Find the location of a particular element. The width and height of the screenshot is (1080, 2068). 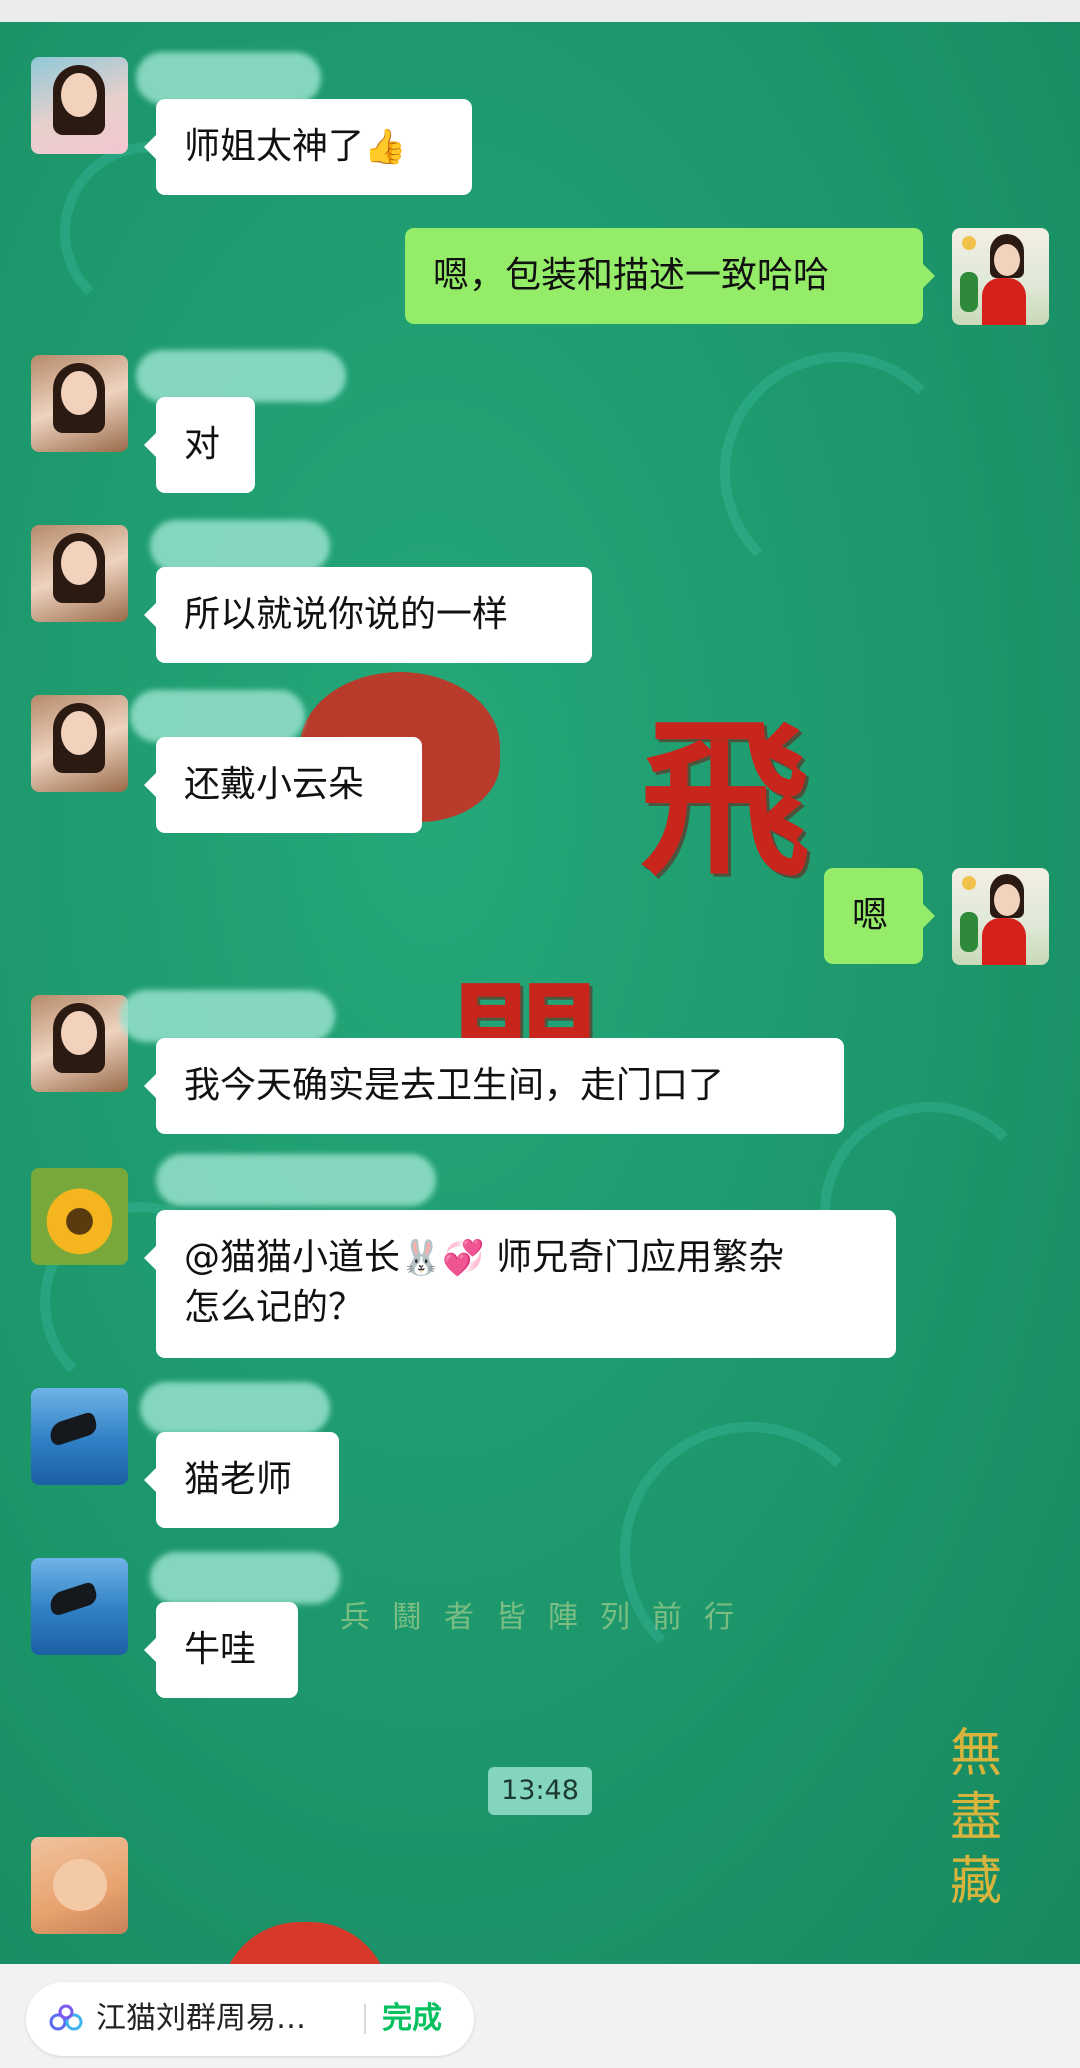

message-text: 对 is located at coordinates (202, 444).